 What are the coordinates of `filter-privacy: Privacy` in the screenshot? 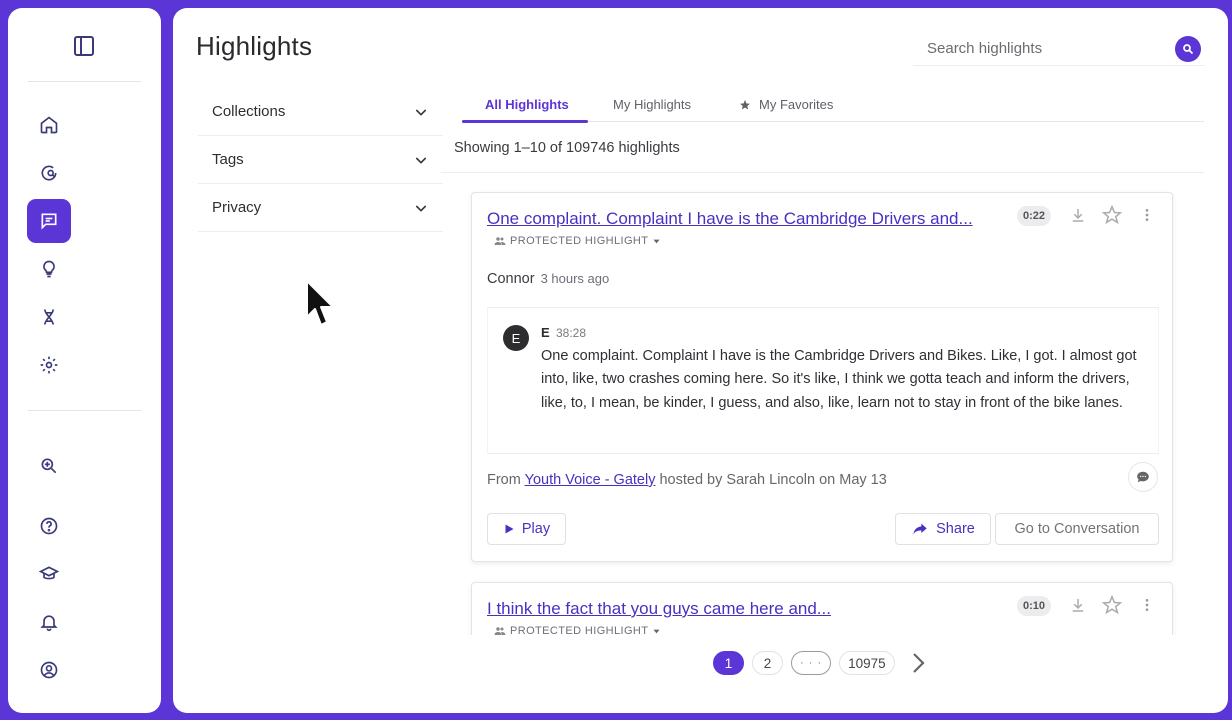 It's located at (320, 208).